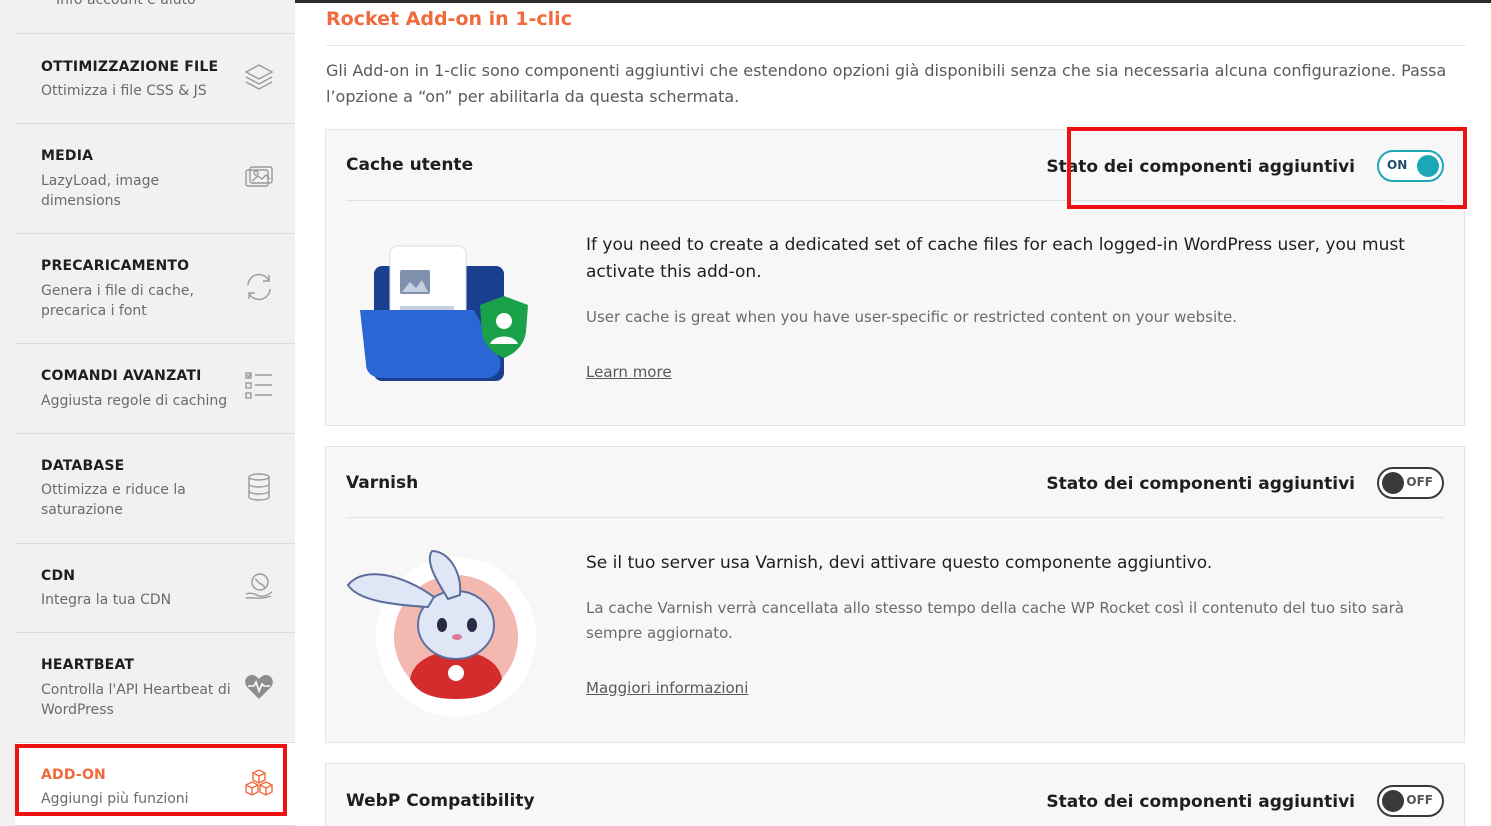  Describe the element at coordinates (410, 165) in the screenshot. I see `addon-name: Cache utente` at that location.